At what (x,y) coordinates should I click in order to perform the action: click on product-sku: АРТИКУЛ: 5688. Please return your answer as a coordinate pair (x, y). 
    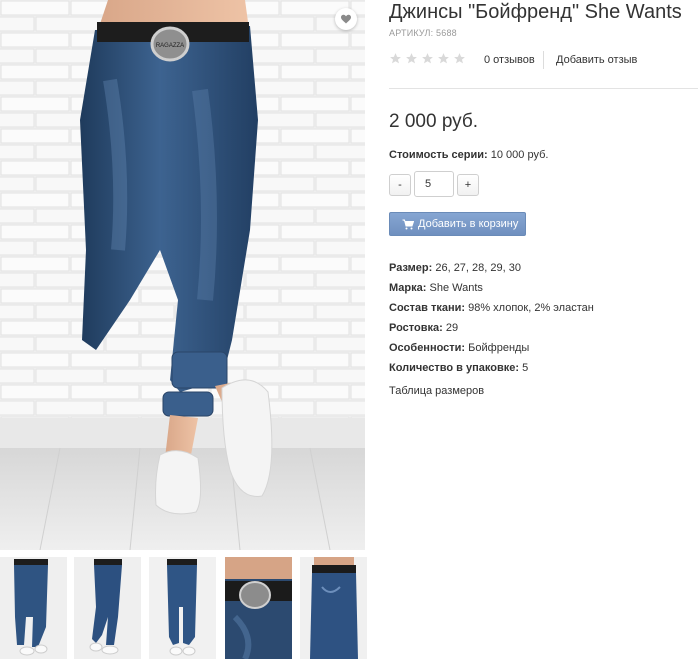
    Looking at the image, I should click on (423, 33).